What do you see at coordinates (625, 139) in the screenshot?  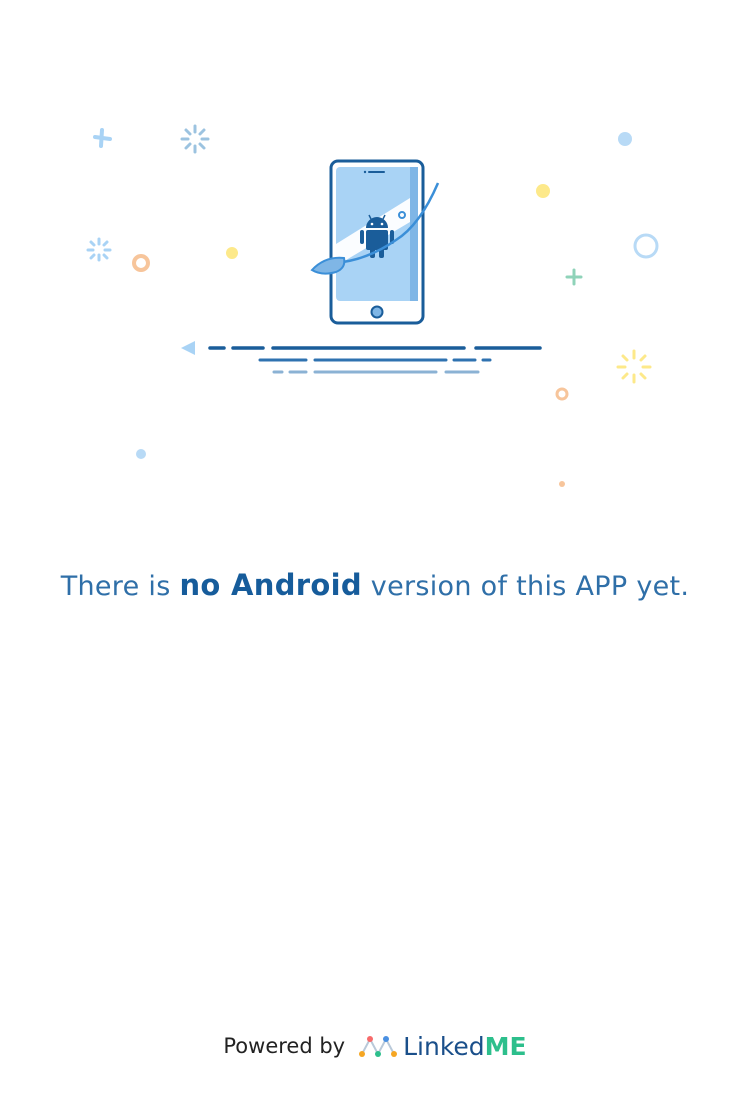 I see `decor-dot-blue-topright-icon` at bounding box center [625, 139].